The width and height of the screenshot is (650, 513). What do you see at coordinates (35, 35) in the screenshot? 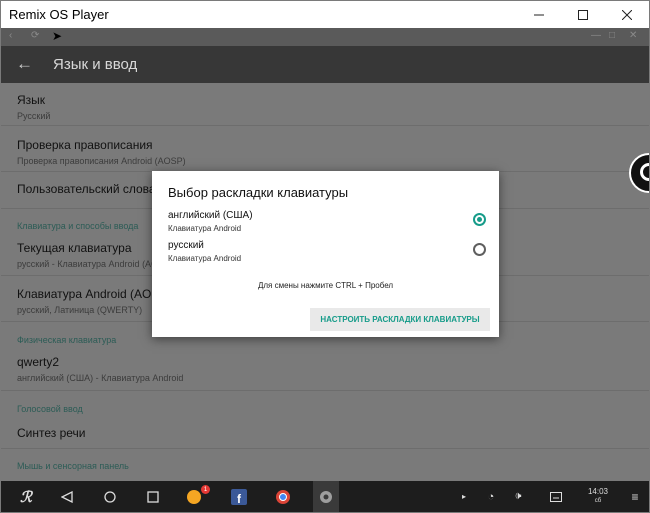
I see `refresh-icon: ⟳` at bounding box center [35, 35].